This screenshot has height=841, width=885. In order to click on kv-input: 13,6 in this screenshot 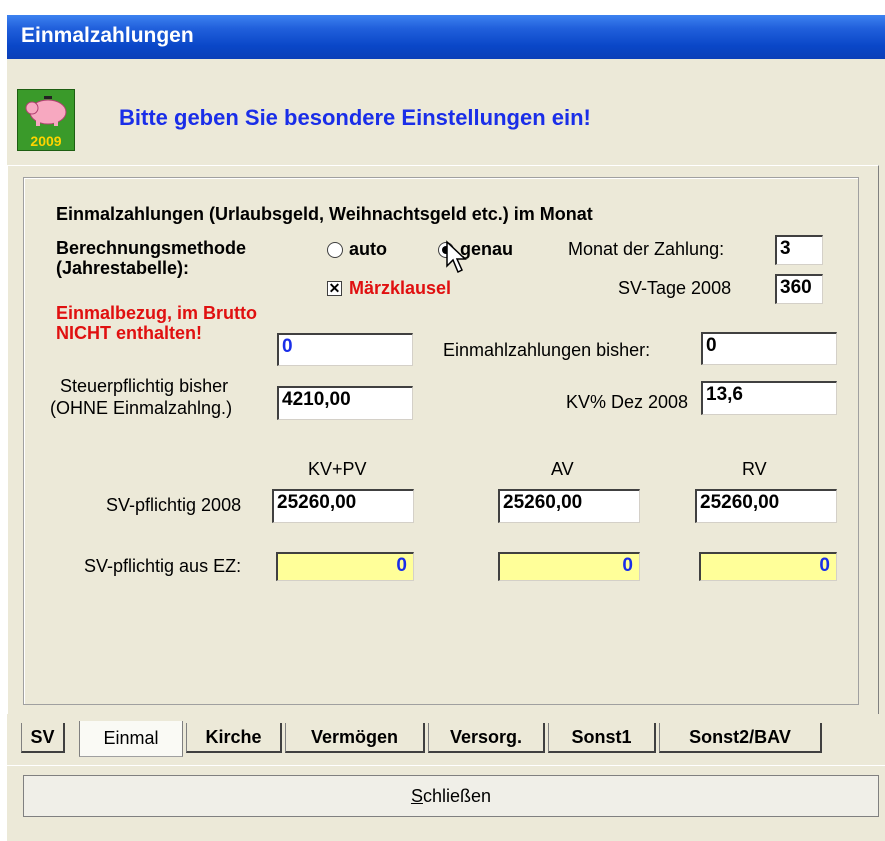, I will do `click(769, 398)`.